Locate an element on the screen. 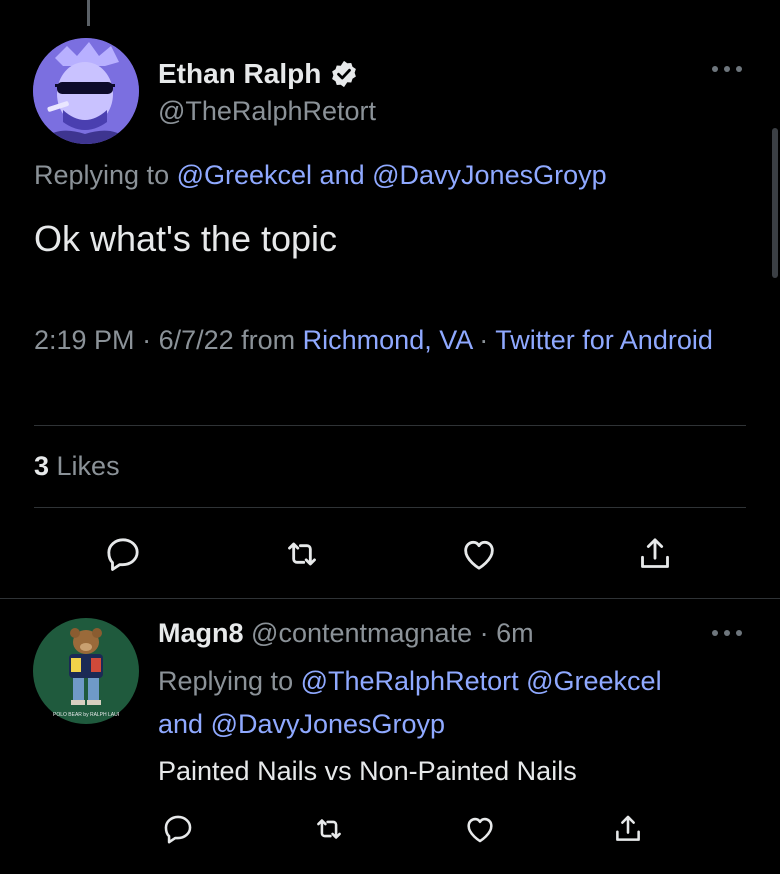 This screenshot has height=874, width=780. scrollbar-thumb is located at coordinates (775, 203).